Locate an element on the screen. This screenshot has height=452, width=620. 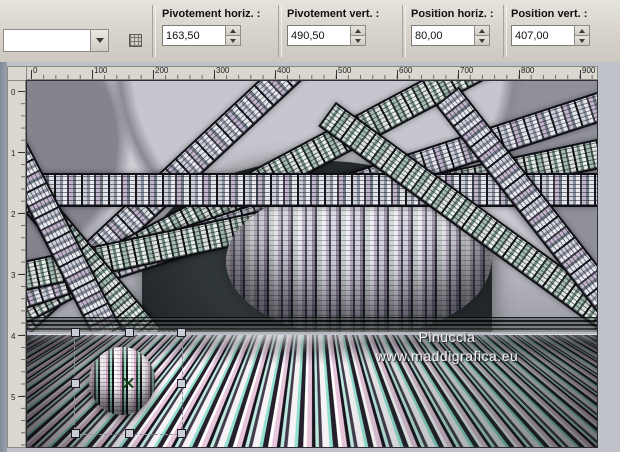
window-left-edge is located at coordinates (3, 257).